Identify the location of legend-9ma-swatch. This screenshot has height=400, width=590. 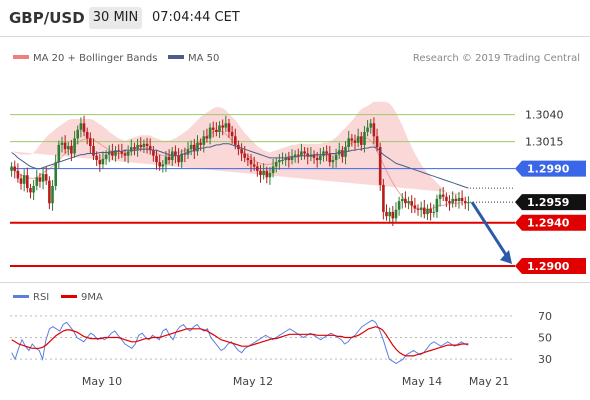
(69, 296).